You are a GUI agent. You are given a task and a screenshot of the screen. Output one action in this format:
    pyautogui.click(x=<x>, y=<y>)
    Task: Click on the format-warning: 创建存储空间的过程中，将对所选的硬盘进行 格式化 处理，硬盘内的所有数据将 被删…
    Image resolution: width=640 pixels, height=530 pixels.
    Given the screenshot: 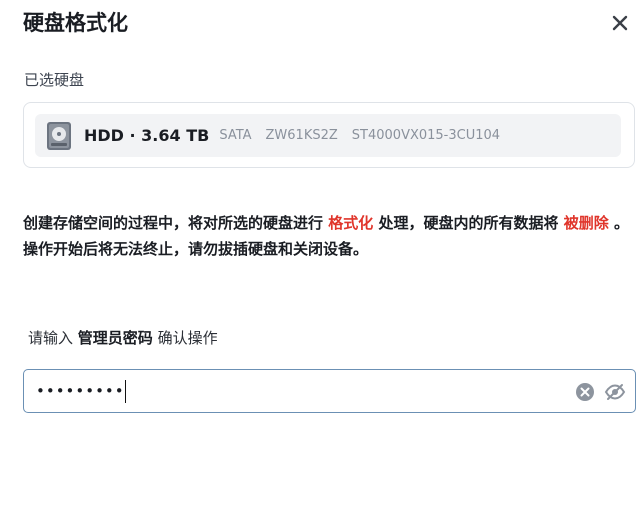 What is the action you would take?
    pyautogui.click(x=329, y=236)
    